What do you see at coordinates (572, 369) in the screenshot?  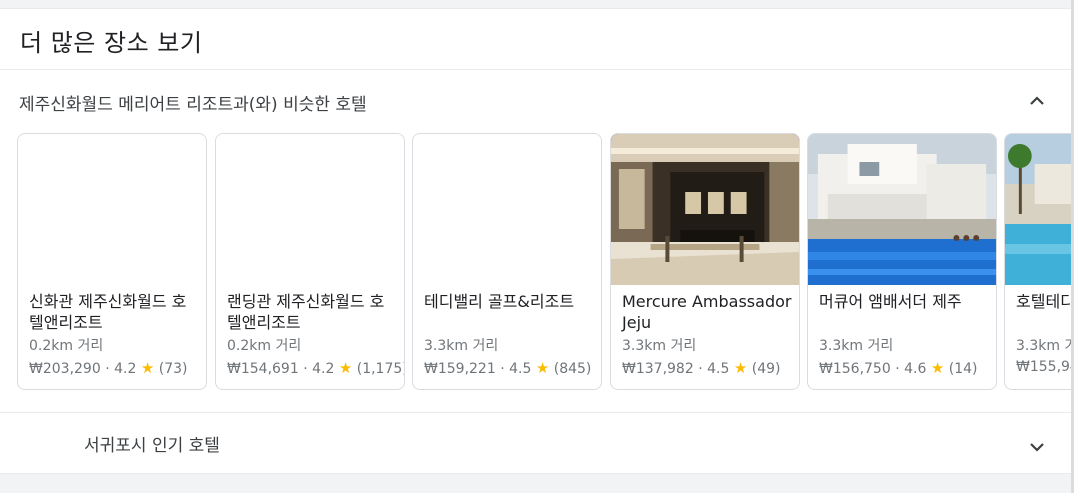 I see `hotel-review-count: (845)` at bounding box center [572, 369].